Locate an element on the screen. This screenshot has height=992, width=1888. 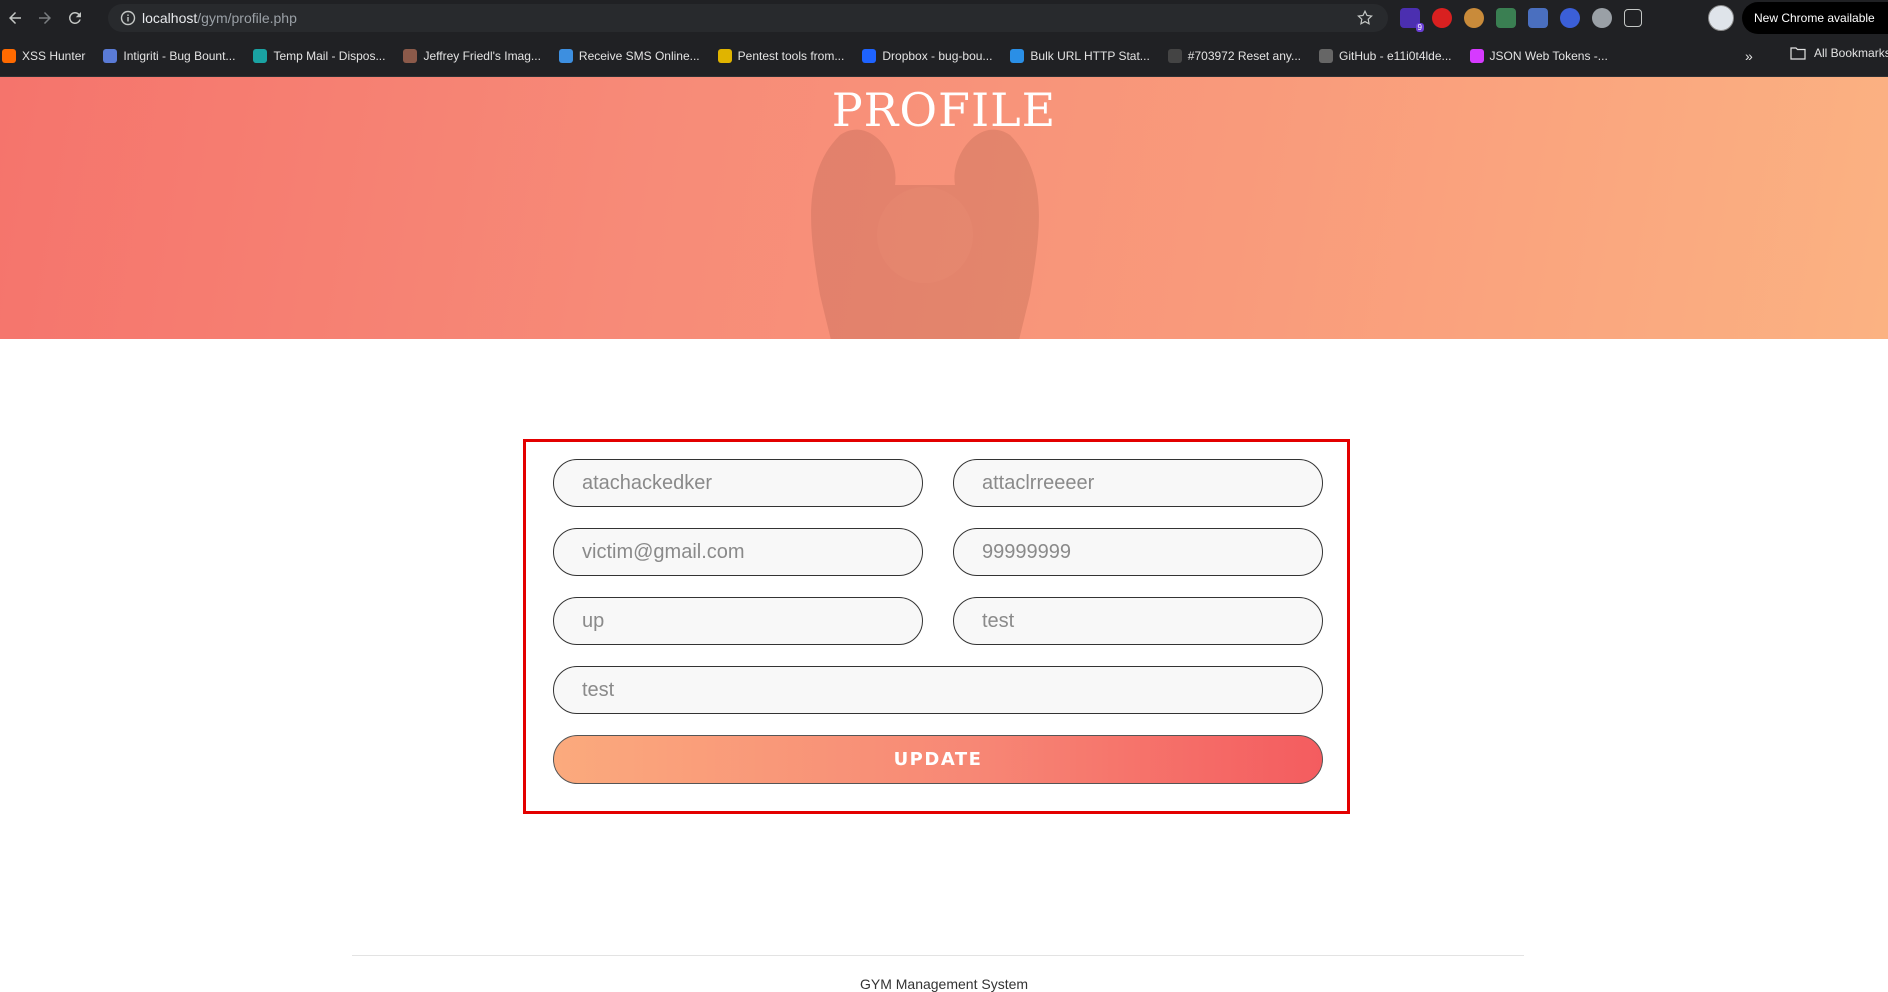
extension-gear-icon is located at coordinates (1602, 18).